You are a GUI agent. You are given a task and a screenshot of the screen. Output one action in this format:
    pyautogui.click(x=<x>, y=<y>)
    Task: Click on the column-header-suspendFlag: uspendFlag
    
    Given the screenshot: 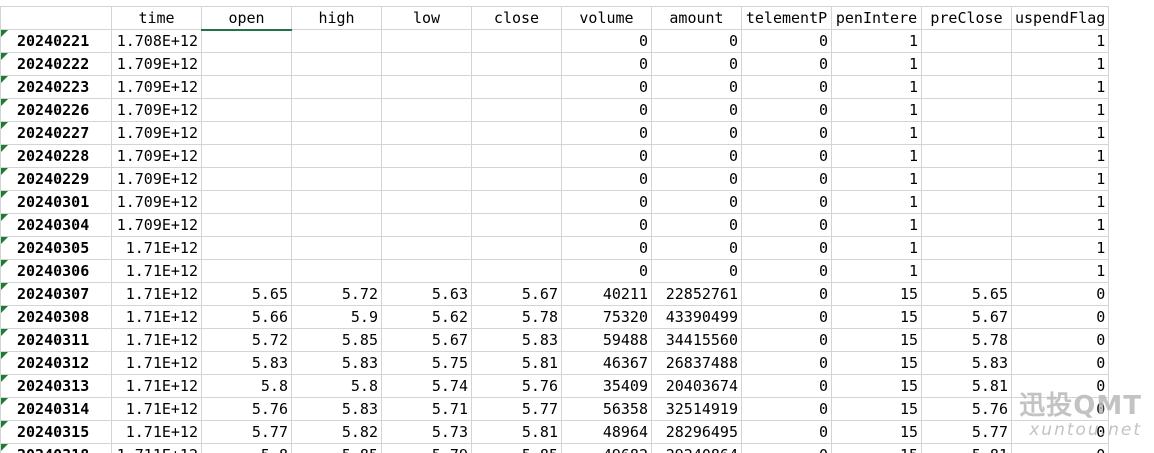 What is the action you would take?
    pyautogui.click(x=1060, y=18)
    